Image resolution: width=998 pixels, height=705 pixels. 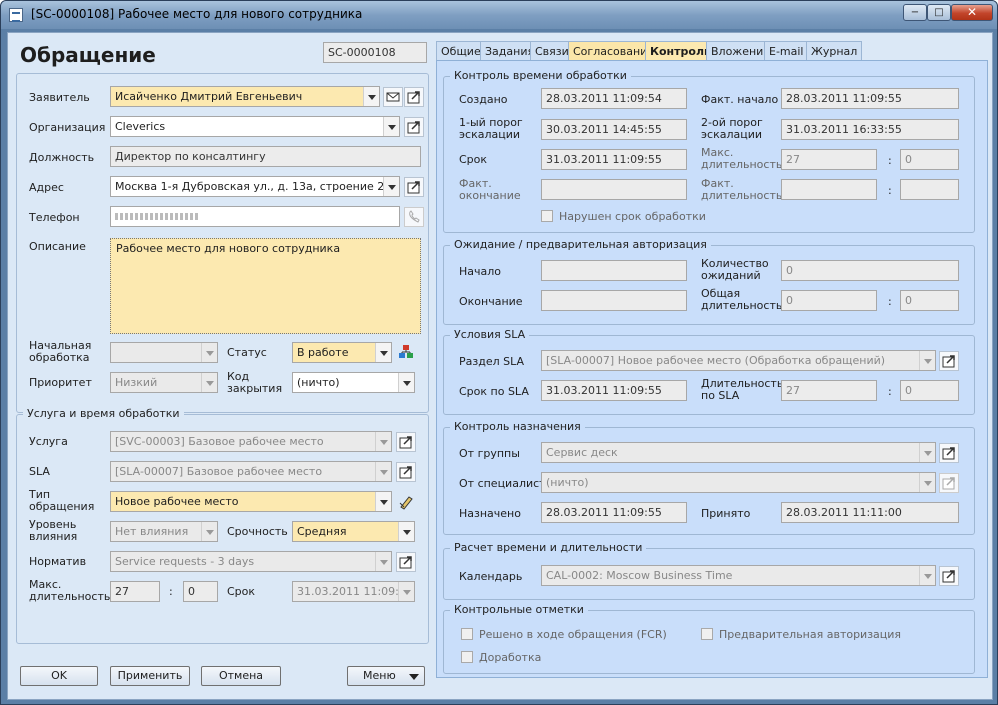 What do you see at coordinates (251, 471) in the screenshot?
I see `sla-field: [SLA-00007] Базовое рабочее место` at bounding box center [251, 471].